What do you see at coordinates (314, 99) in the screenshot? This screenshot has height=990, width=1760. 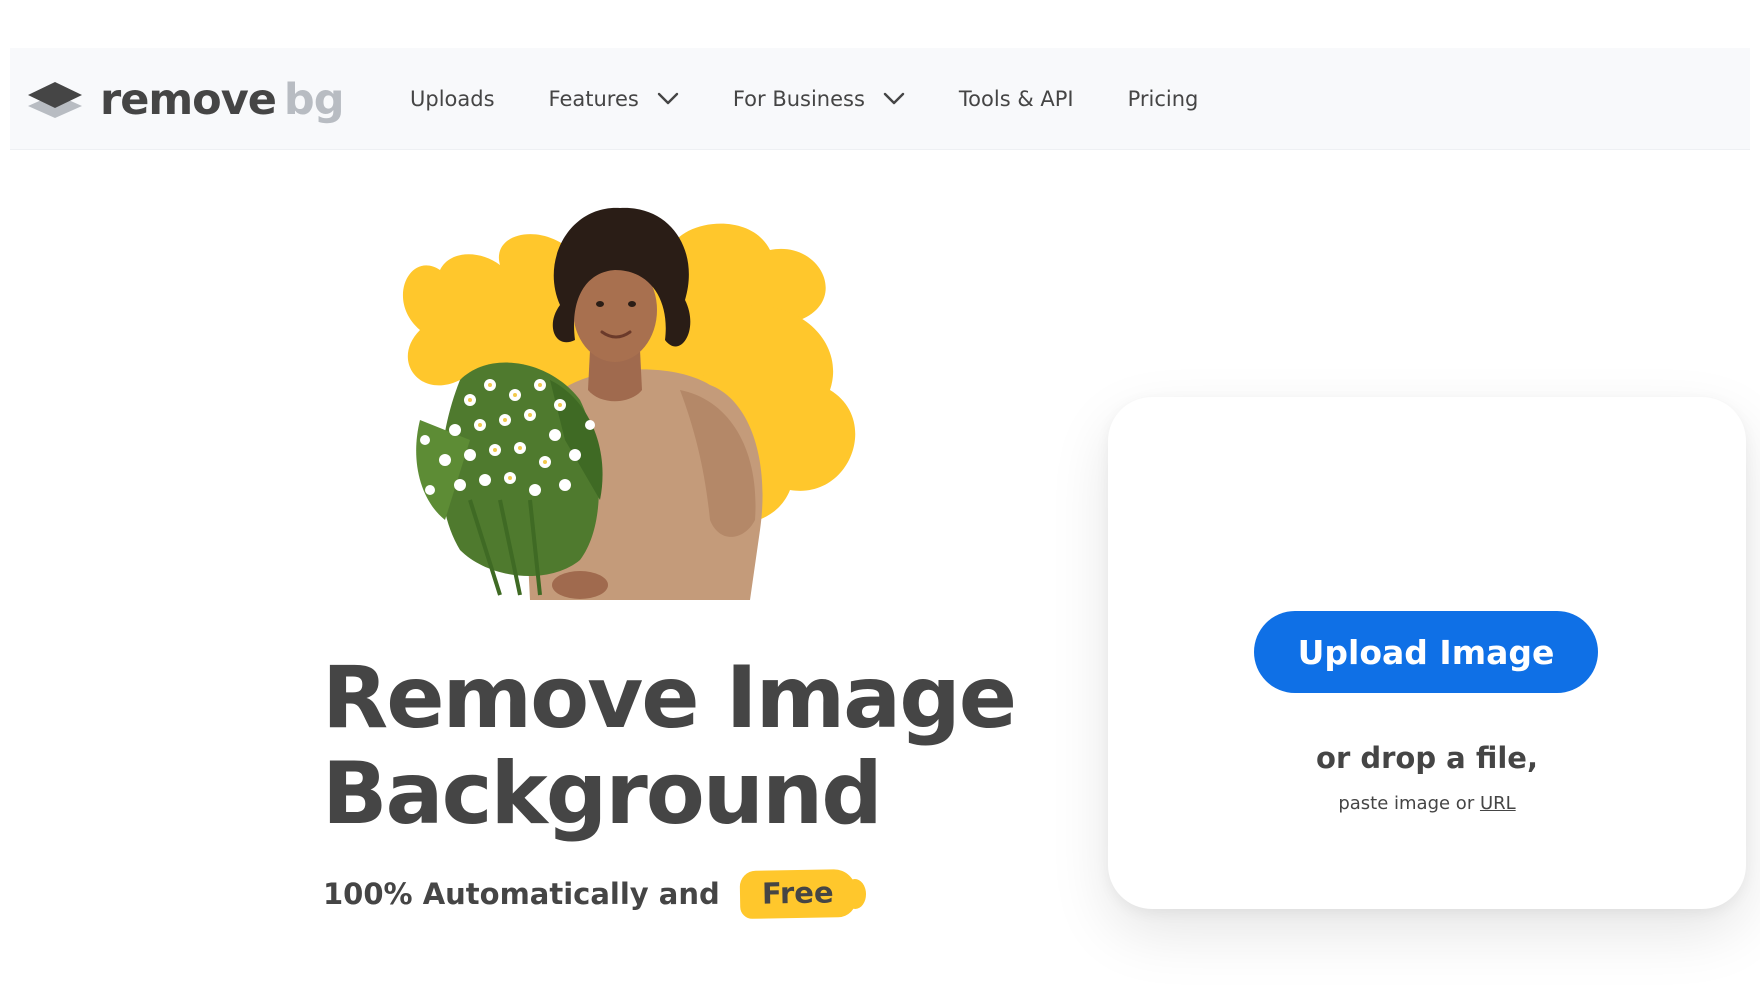 I see `logo-word-bg: bg` at bounding box center [314, 99].